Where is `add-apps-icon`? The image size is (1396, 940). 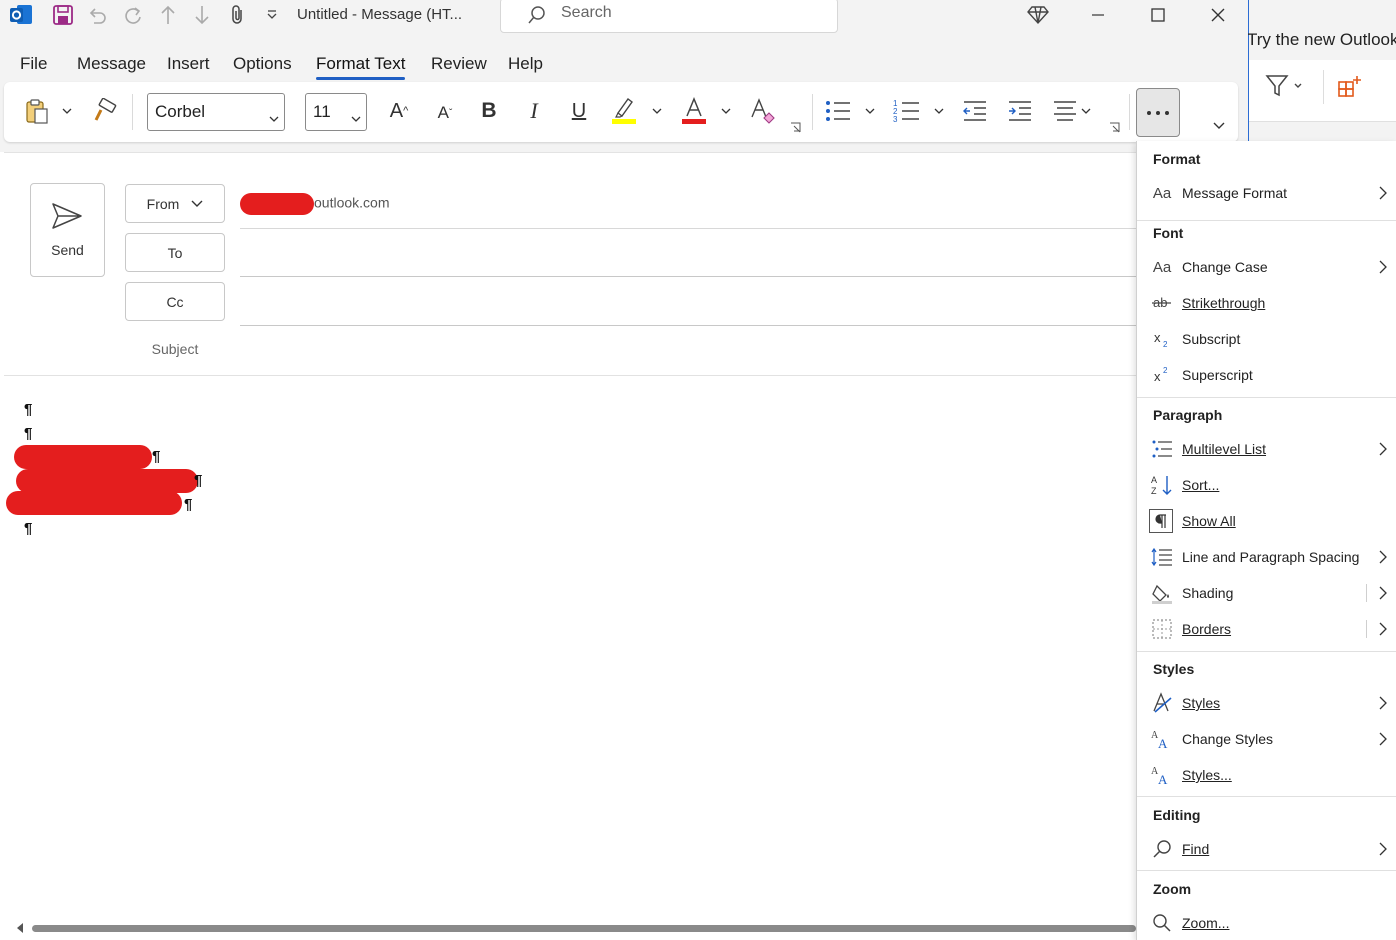
add-apps-icon is located at coordinates (1350, 89).